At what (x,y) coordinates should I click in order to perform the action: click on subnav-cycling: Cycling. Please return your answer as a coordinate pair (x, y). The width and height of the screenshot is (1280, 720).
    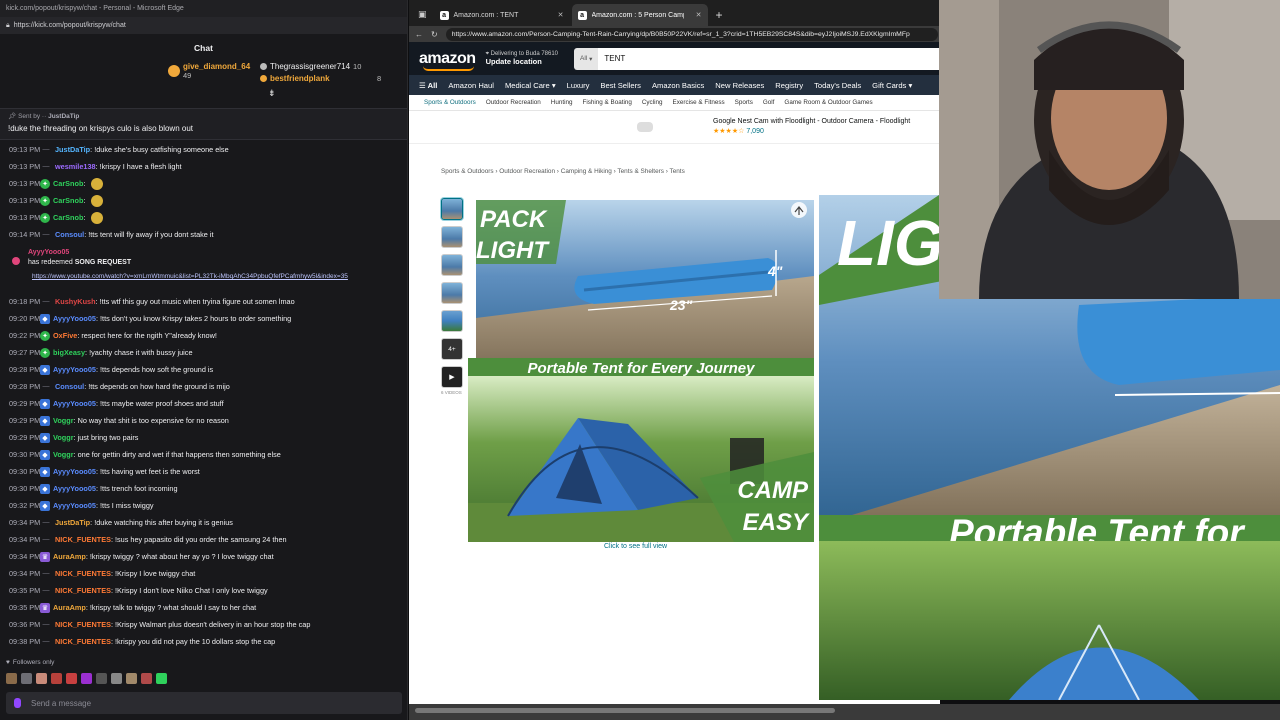
    Looking at the image, I should click on (652, 102).